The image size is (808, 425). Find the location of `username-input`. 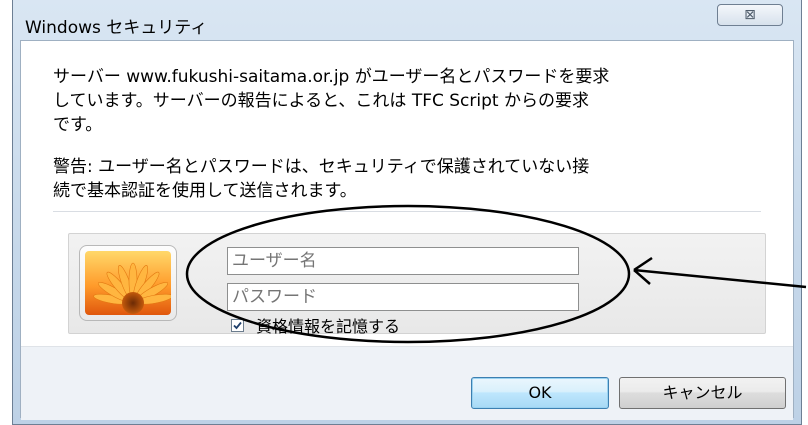

username-input is located at coordinates (403, 261).